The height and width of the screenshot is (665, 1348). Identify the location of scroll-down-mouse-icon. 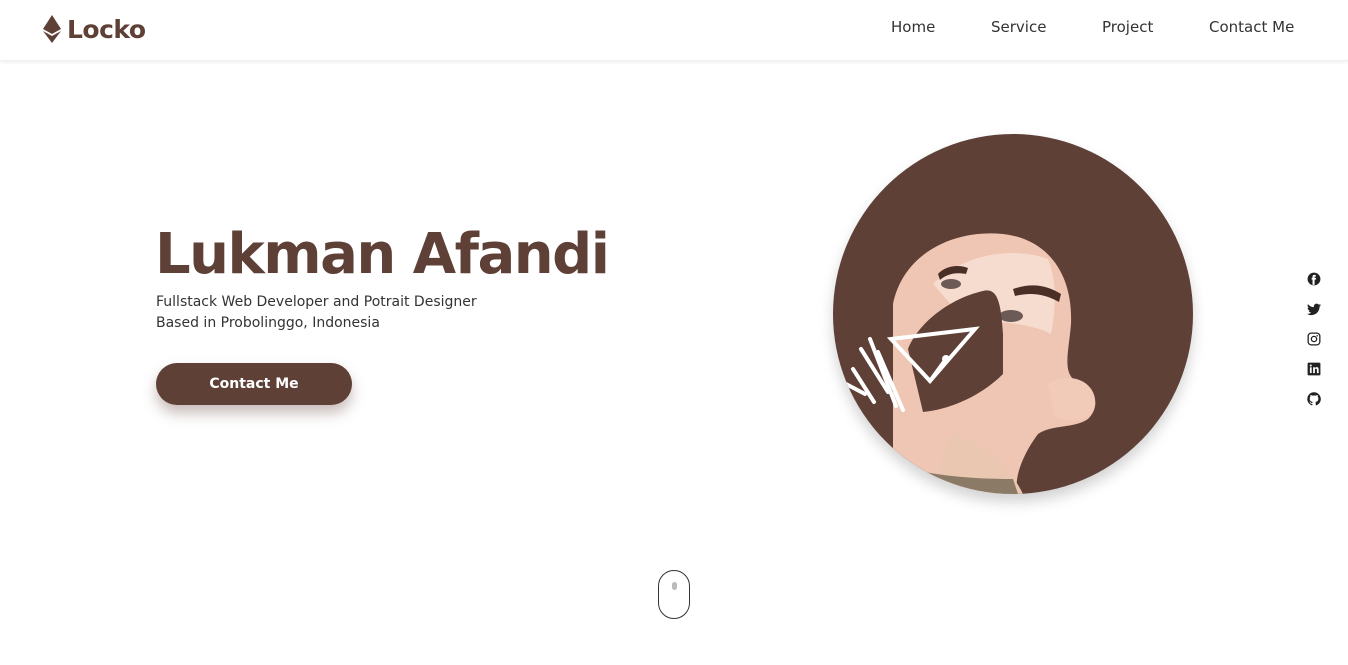
(674, 594).